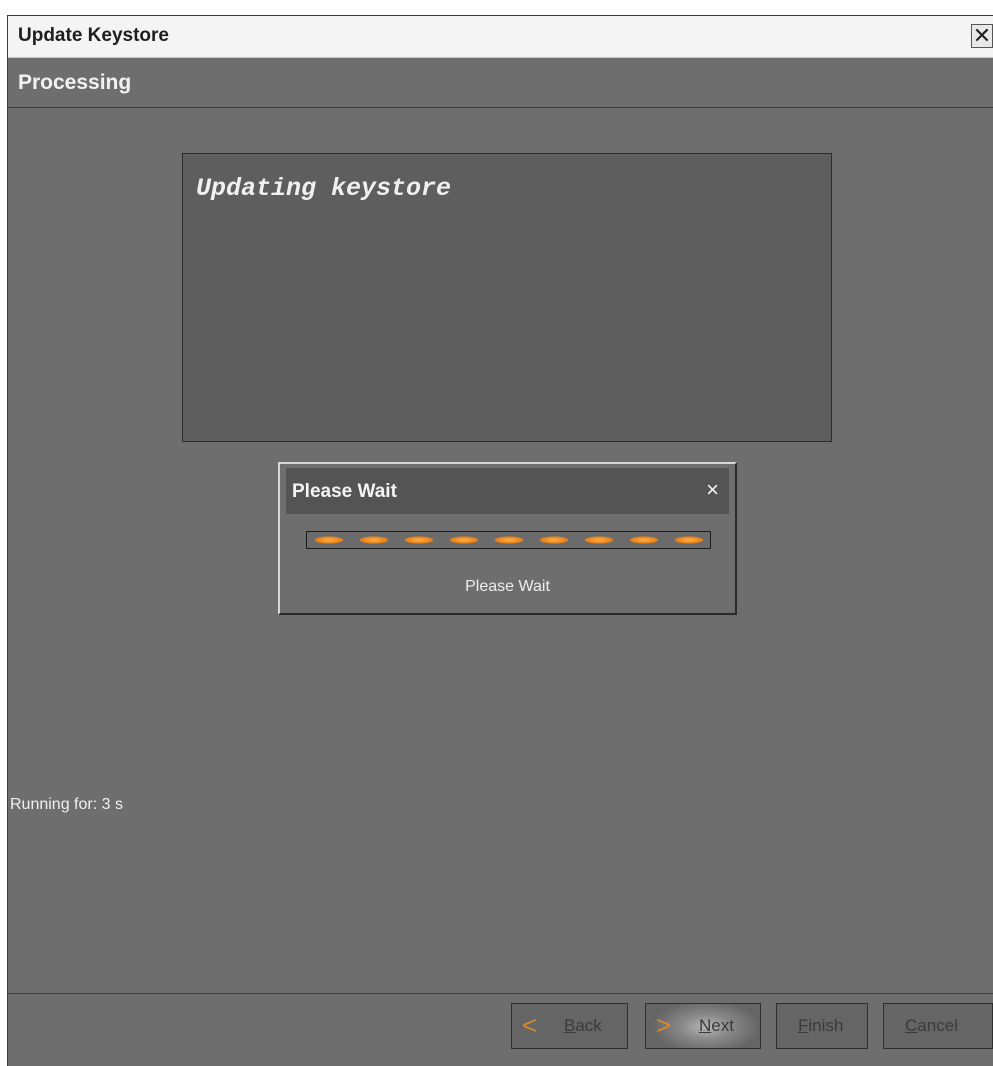  Describe the element at coordinates (931, 1025) in the screenshot. I see `cancel-button-label: Cancel` at that location.